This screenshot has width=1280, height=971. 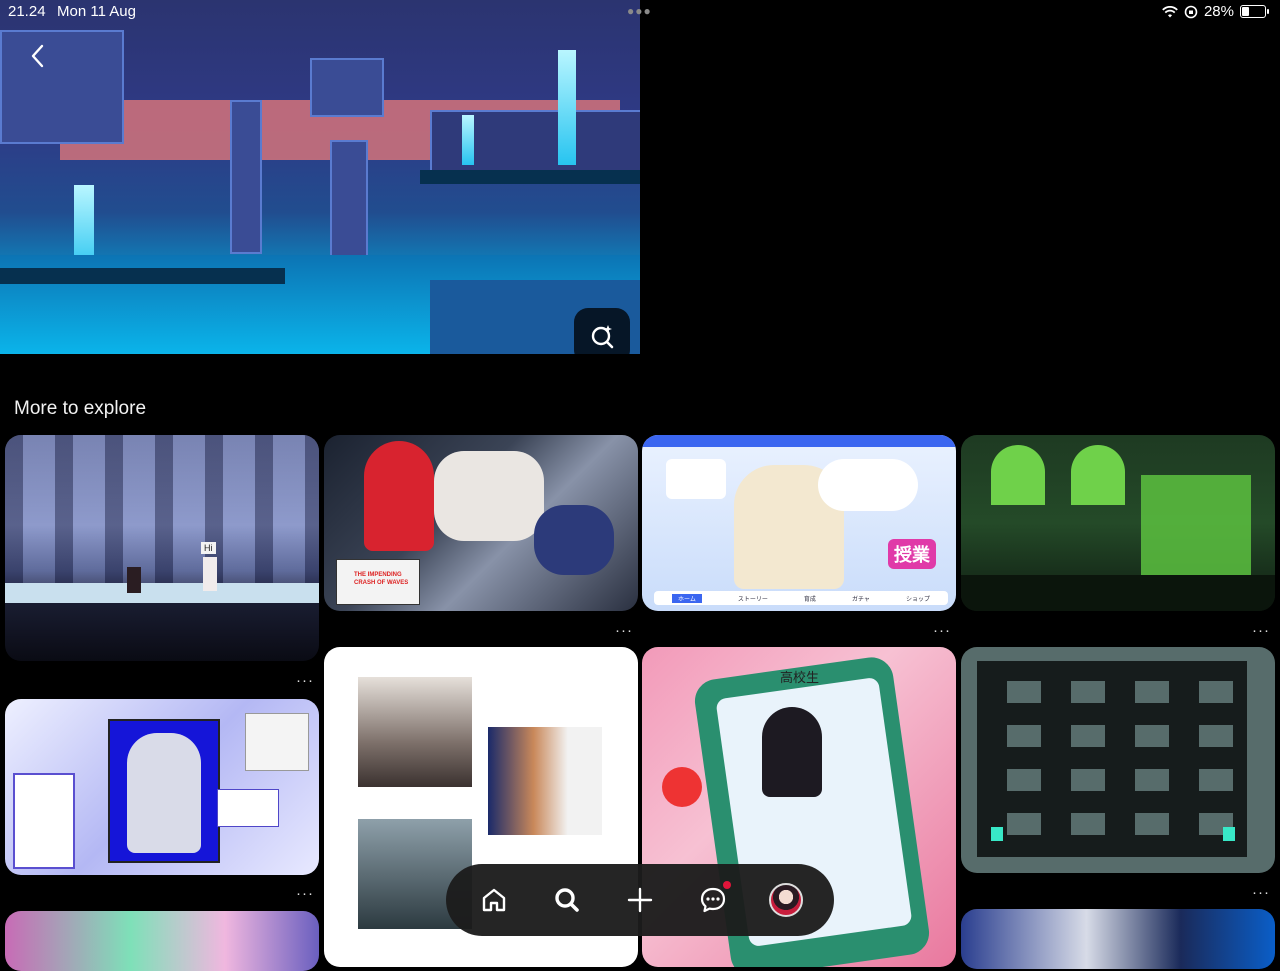 I want to click on nav-create, so click(x=640, y=900).